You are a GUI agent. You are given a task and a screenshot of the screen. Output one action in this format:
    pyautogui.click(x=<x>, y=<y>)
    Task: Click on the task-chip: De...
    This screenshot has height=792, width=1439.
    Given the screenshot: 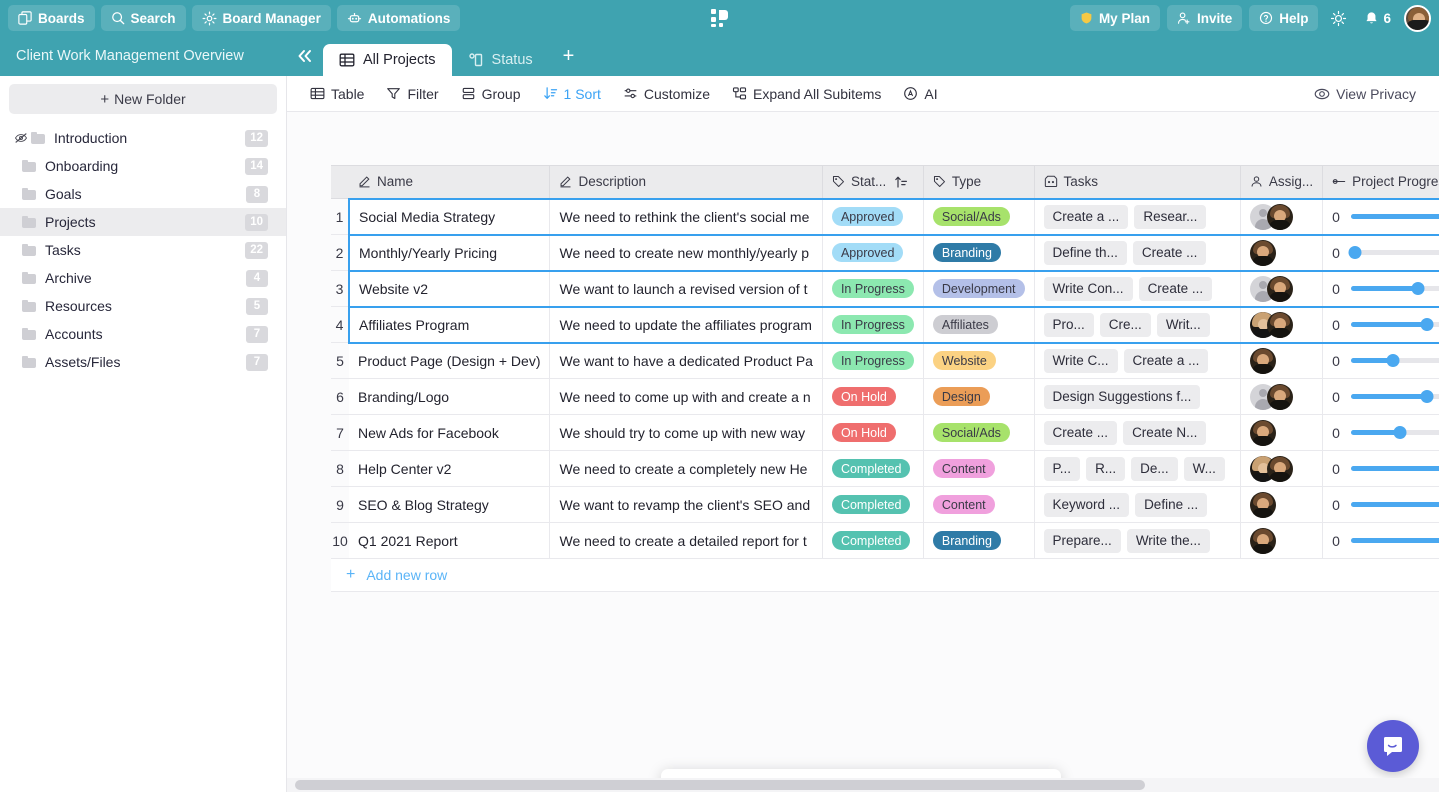 What is the action you would take?
    pyautogui.click(x=1154, y=468)
    